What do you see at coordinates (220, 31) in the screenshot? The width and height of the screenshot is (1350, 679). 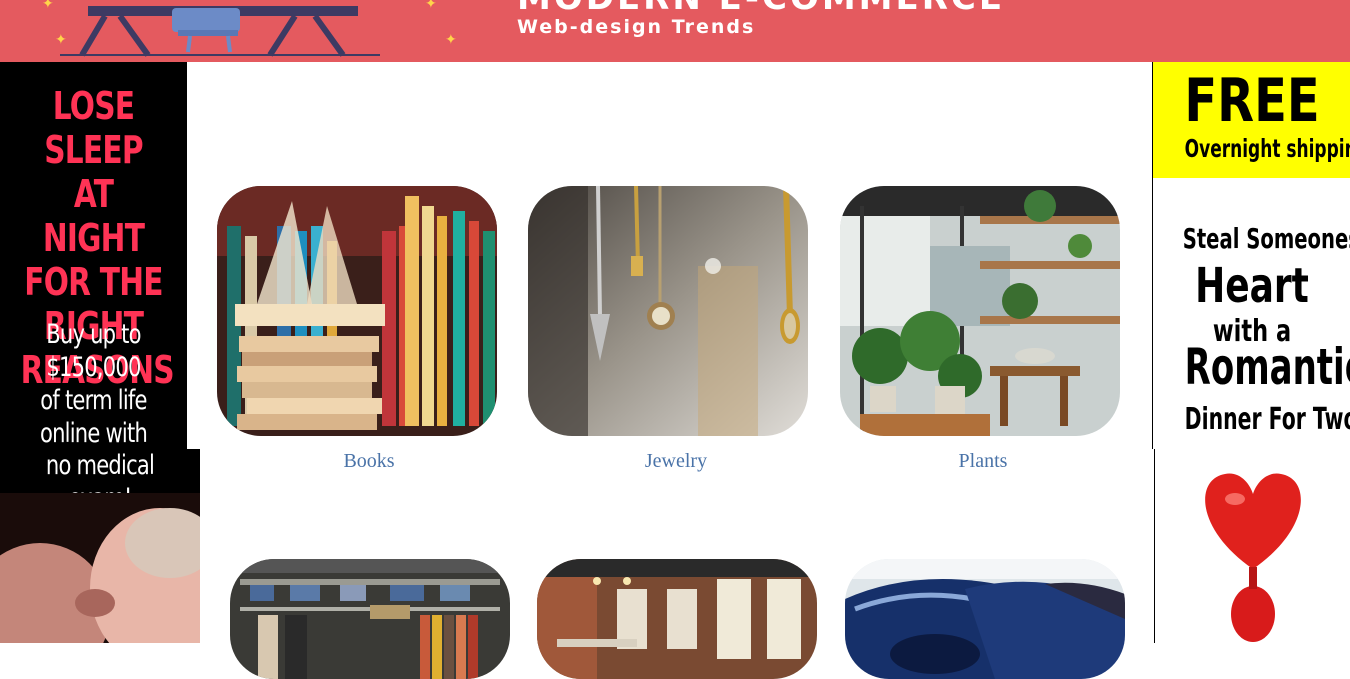 I see `desk-illustration` at bounding box center [220, 31].